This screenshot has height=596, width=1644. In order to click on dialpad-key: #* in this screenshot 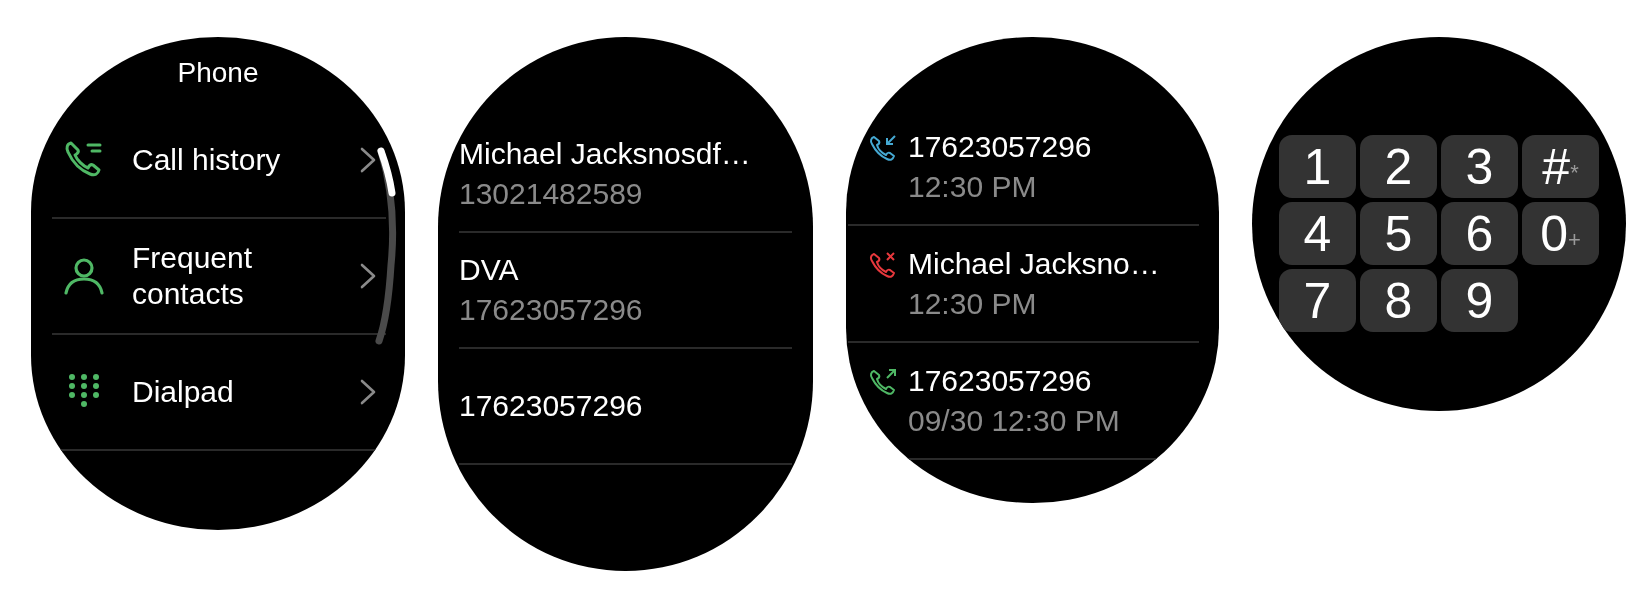, I will do `click(1560, 166)`.